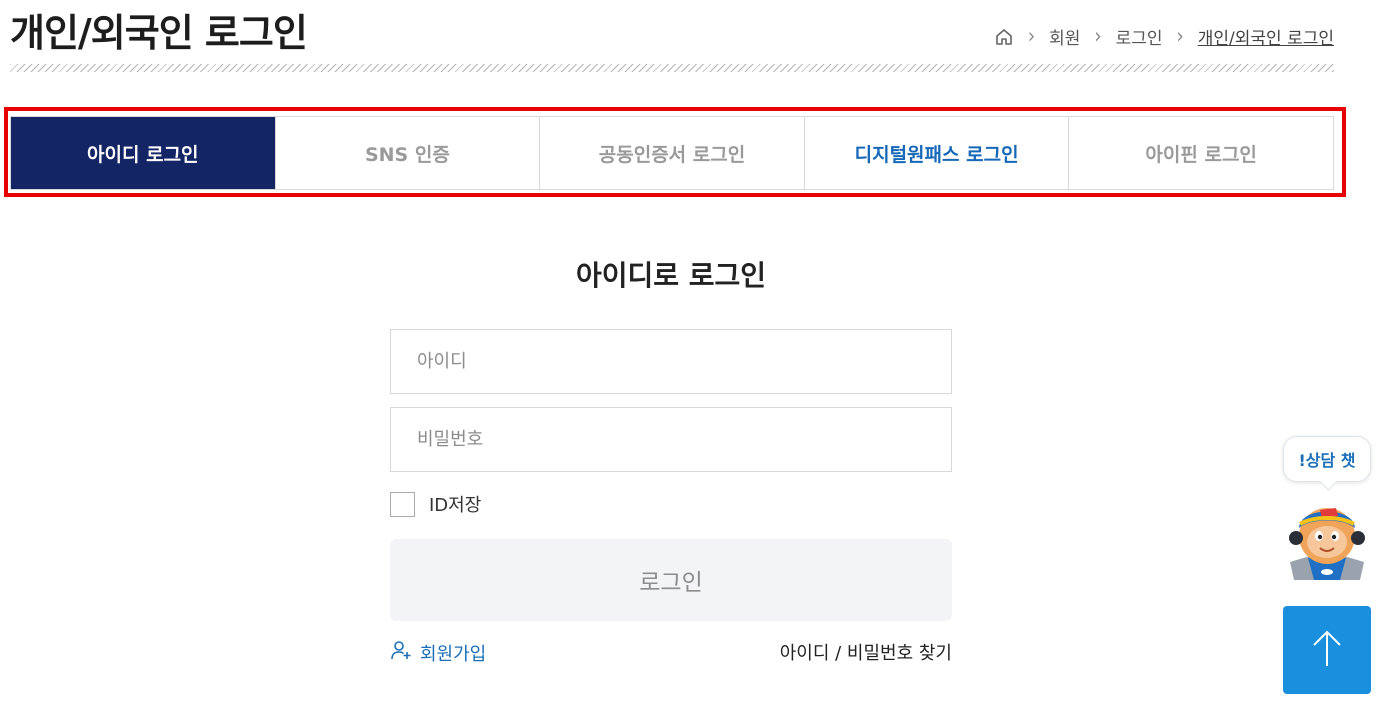  Describe the element at coordinates (1266, 36) in the screenshot. I see `breadcrumb-item-current: 개인/외국인 로그인` at that location.